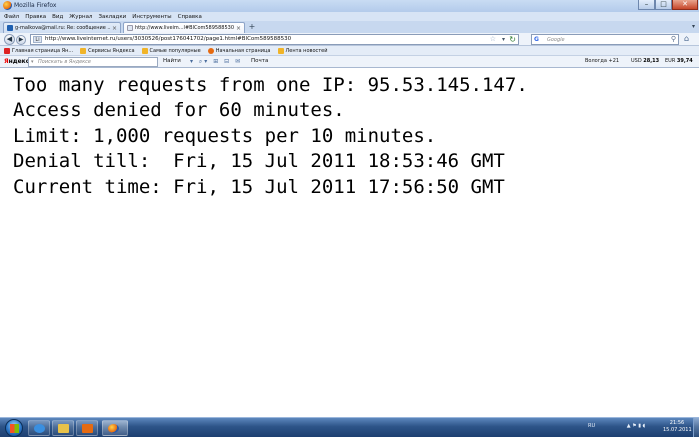 This screenshot has height=437, width=699. What do you see at coordinates (670, 61) in the screenshot?
I see `rate-label: EUR` at bounding box center [670, 61].